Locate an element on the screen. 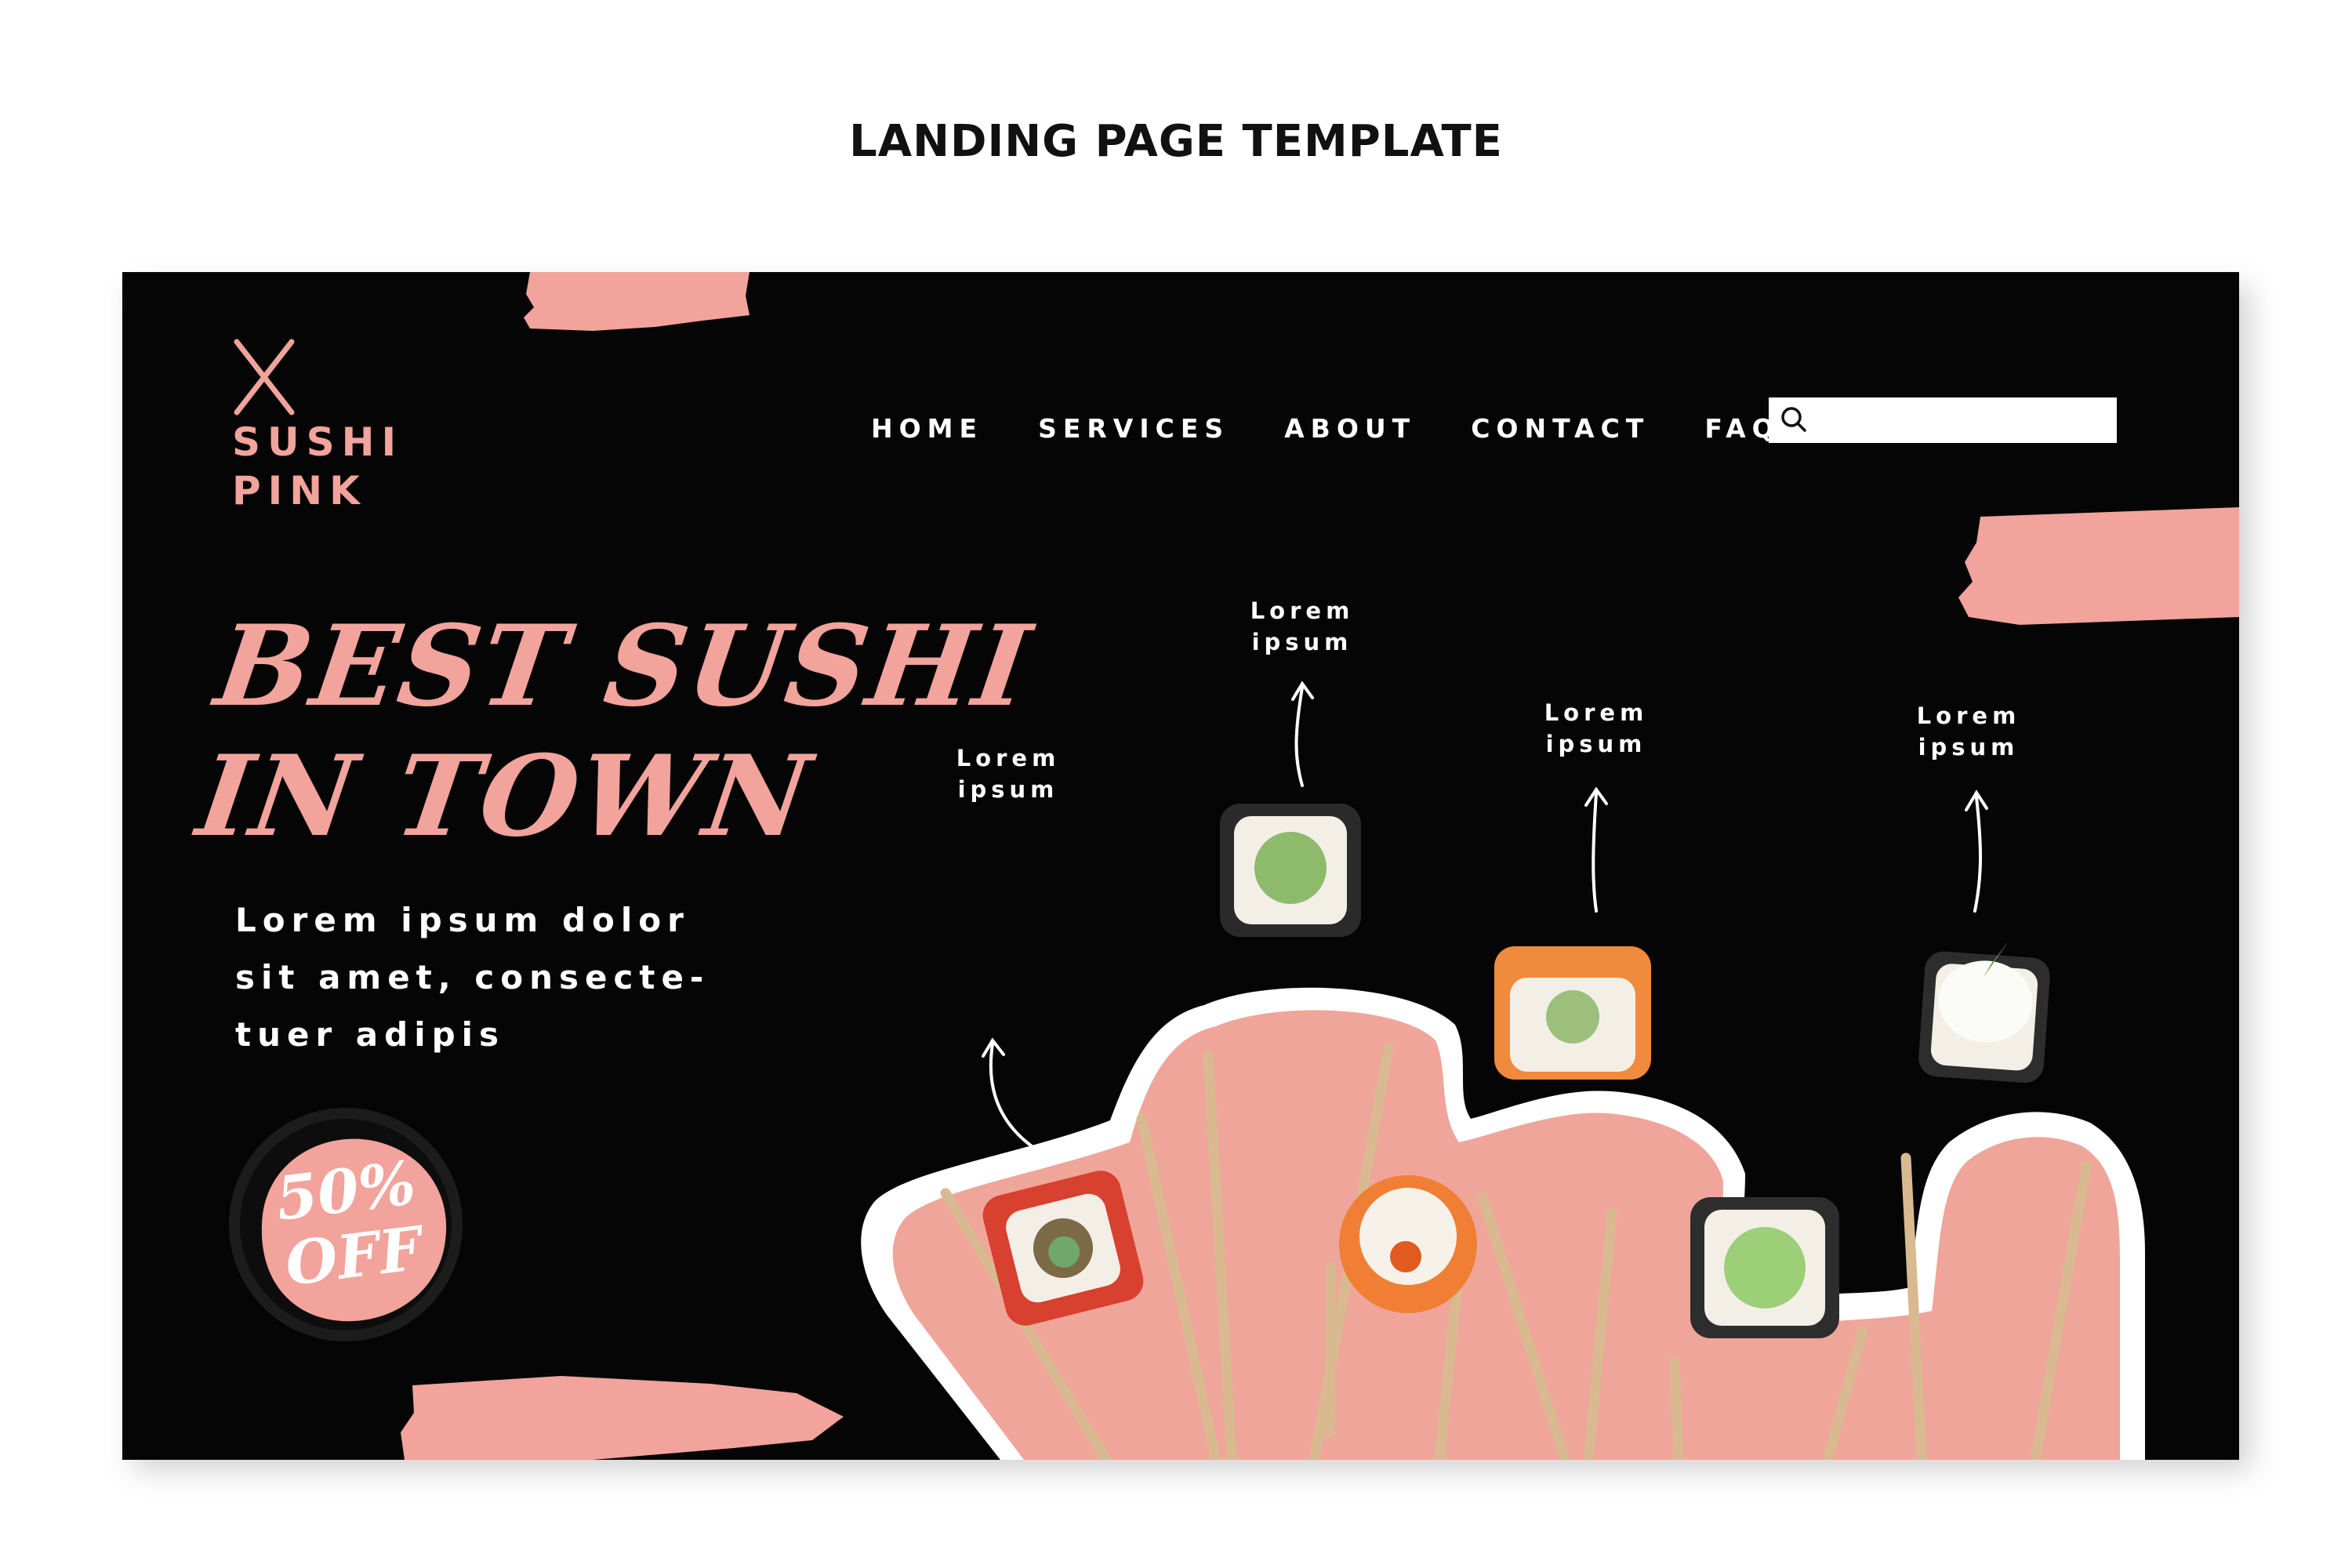 This screenshot has height=1568, width=2352. page-title: LANDING PAGE TEMPLATE is located at coordinates (1176, 141).